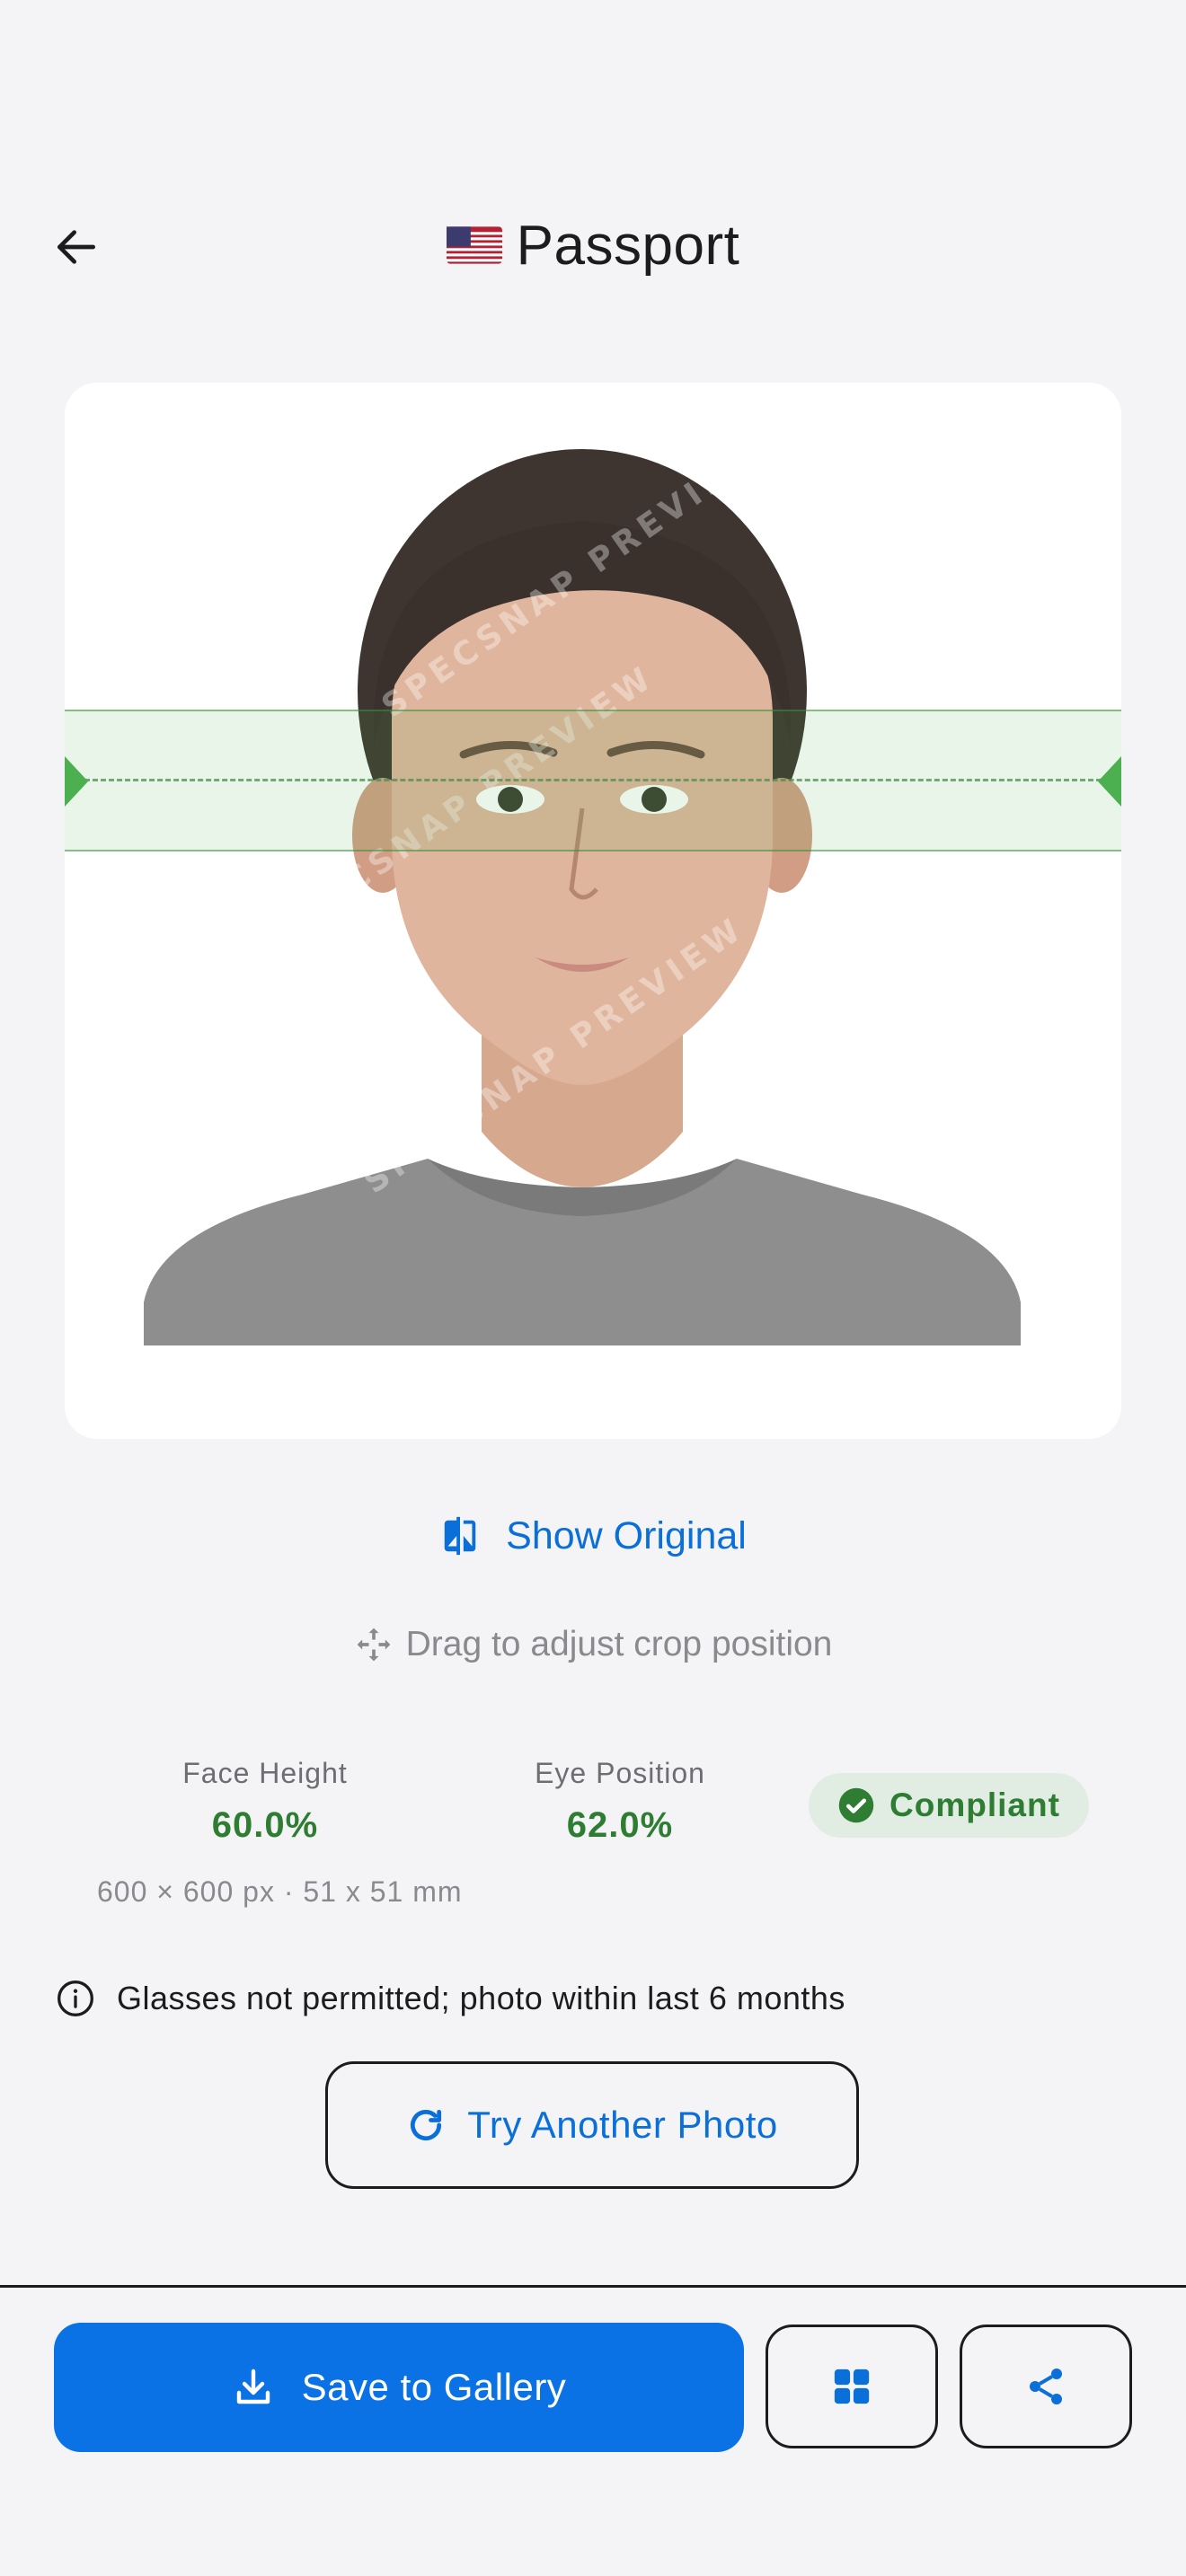 Image resolution: width=1186 pixels, height=2576 pixels. I want to click on eye-marker-right-icon, so click(1109, 781).